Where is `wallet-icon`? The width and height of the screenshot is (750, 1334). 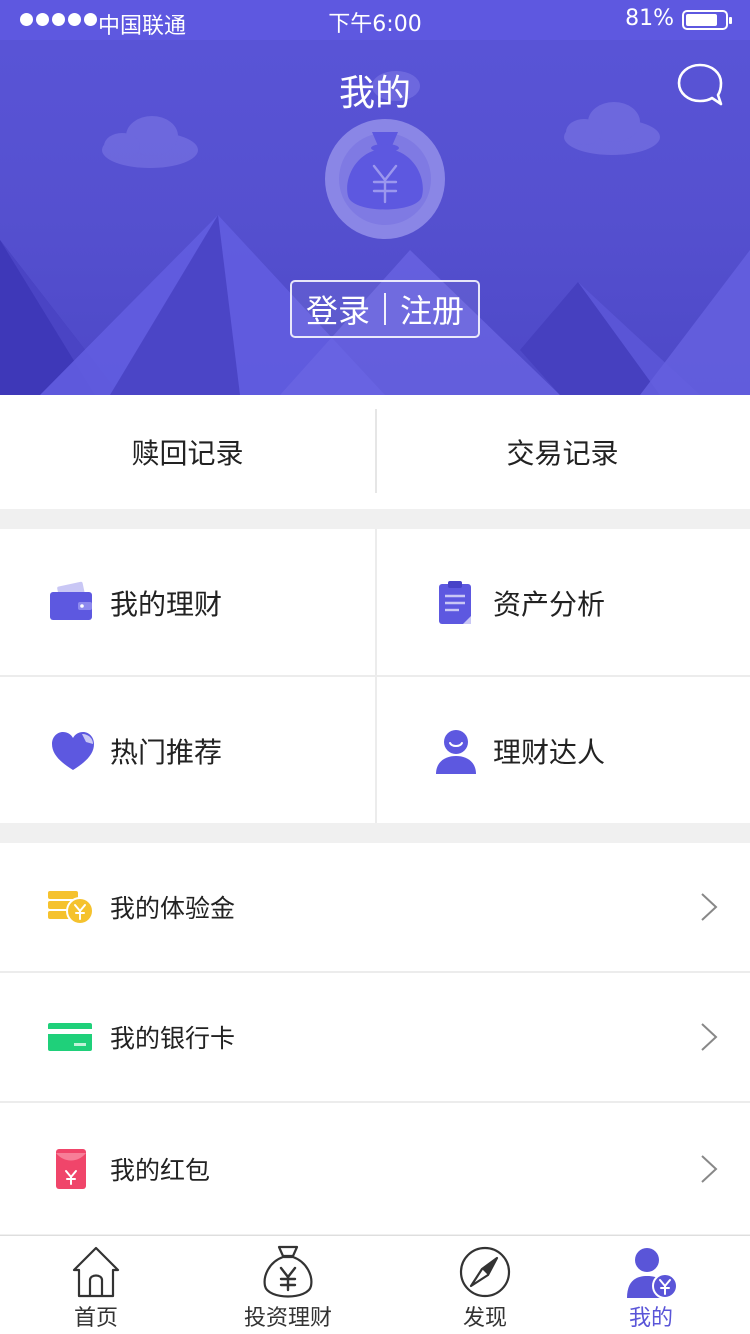
wallet-icon is located at coordinates (71, 600).